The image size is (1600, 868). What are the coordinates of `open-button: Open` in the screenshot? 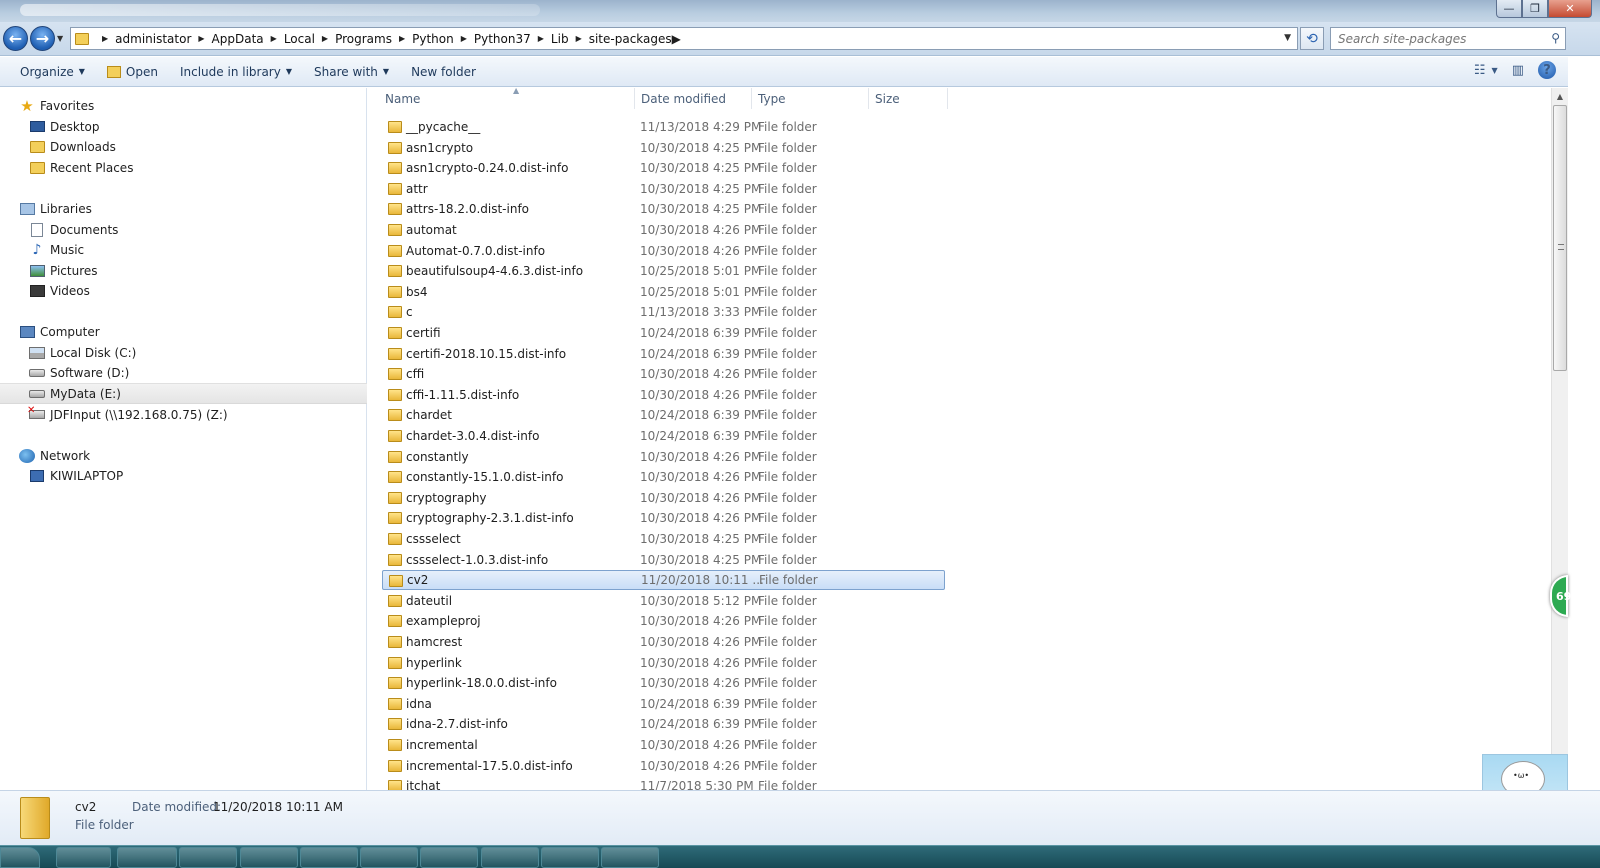 It's located at (132, 72).